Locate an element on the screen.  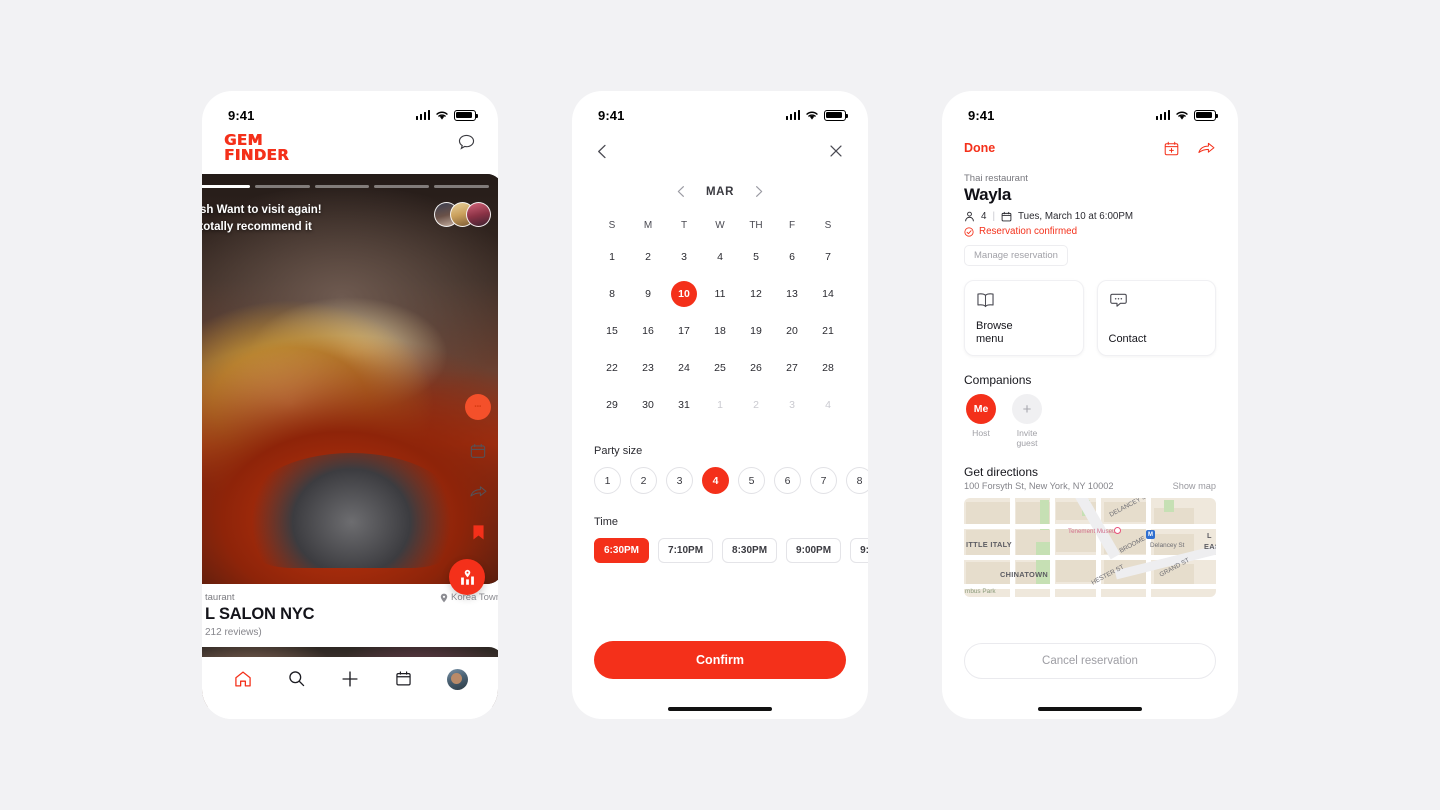
place-kind: taurant is located at coordinates (220, 597).